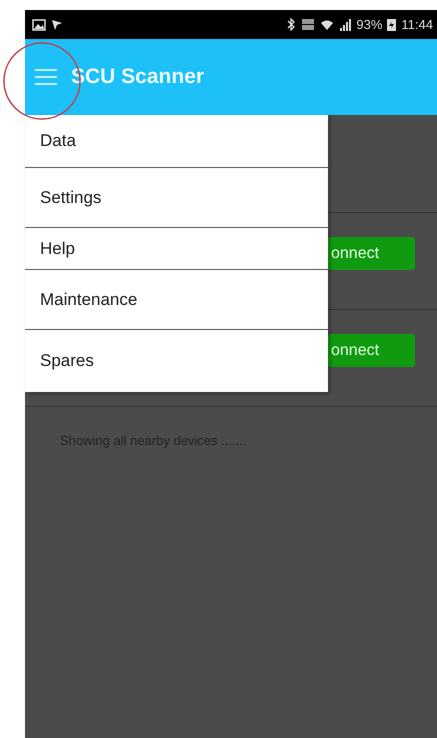  What do you see at coordinates (291, 24) in the screenshot?
I see `bluetooth-icon` at bounding box center [291, 24].